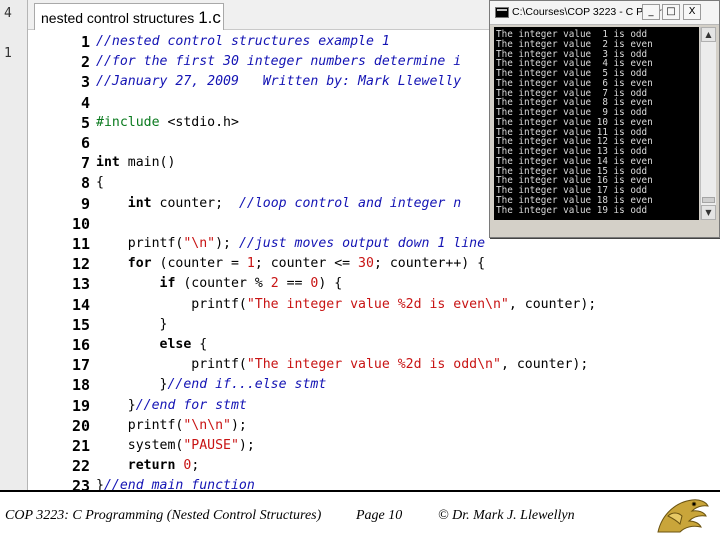 This screenshot has height=540, width=720. What do you see at coordinates (211, 385) in the screenshot?
I see `code-line: }//end if...else stmt` at bounding box center [211, 385].